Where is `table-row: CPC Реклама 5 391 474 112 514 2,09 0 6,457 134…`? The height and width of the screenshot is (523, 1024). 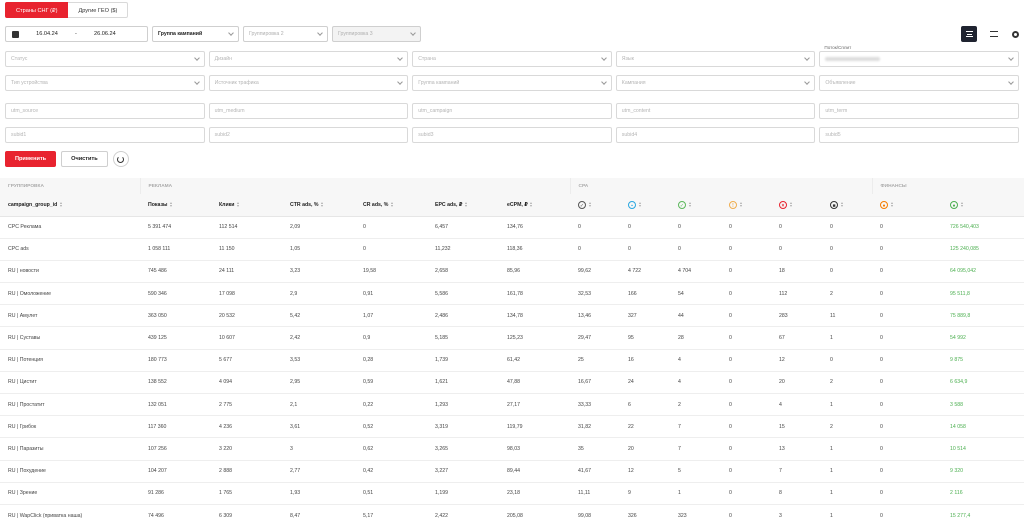
table-row: CPC Реклама 5 391 474 112 514 2,09 0 6,457 134… is located at coordinates (512, 227).